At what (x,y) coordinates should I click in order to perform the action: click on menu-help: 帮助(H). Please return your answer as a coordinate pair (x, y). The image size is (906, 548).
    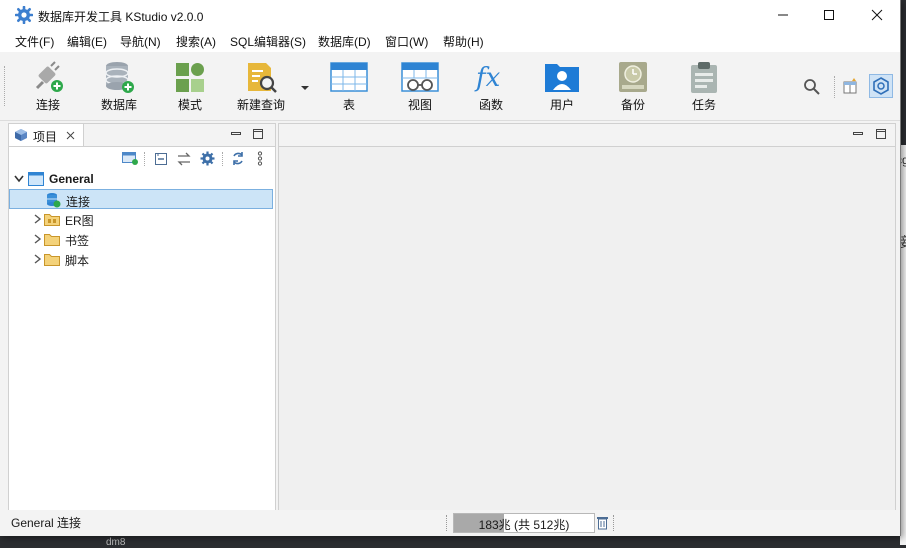
    Looking at the image, I should click on (463, 41).